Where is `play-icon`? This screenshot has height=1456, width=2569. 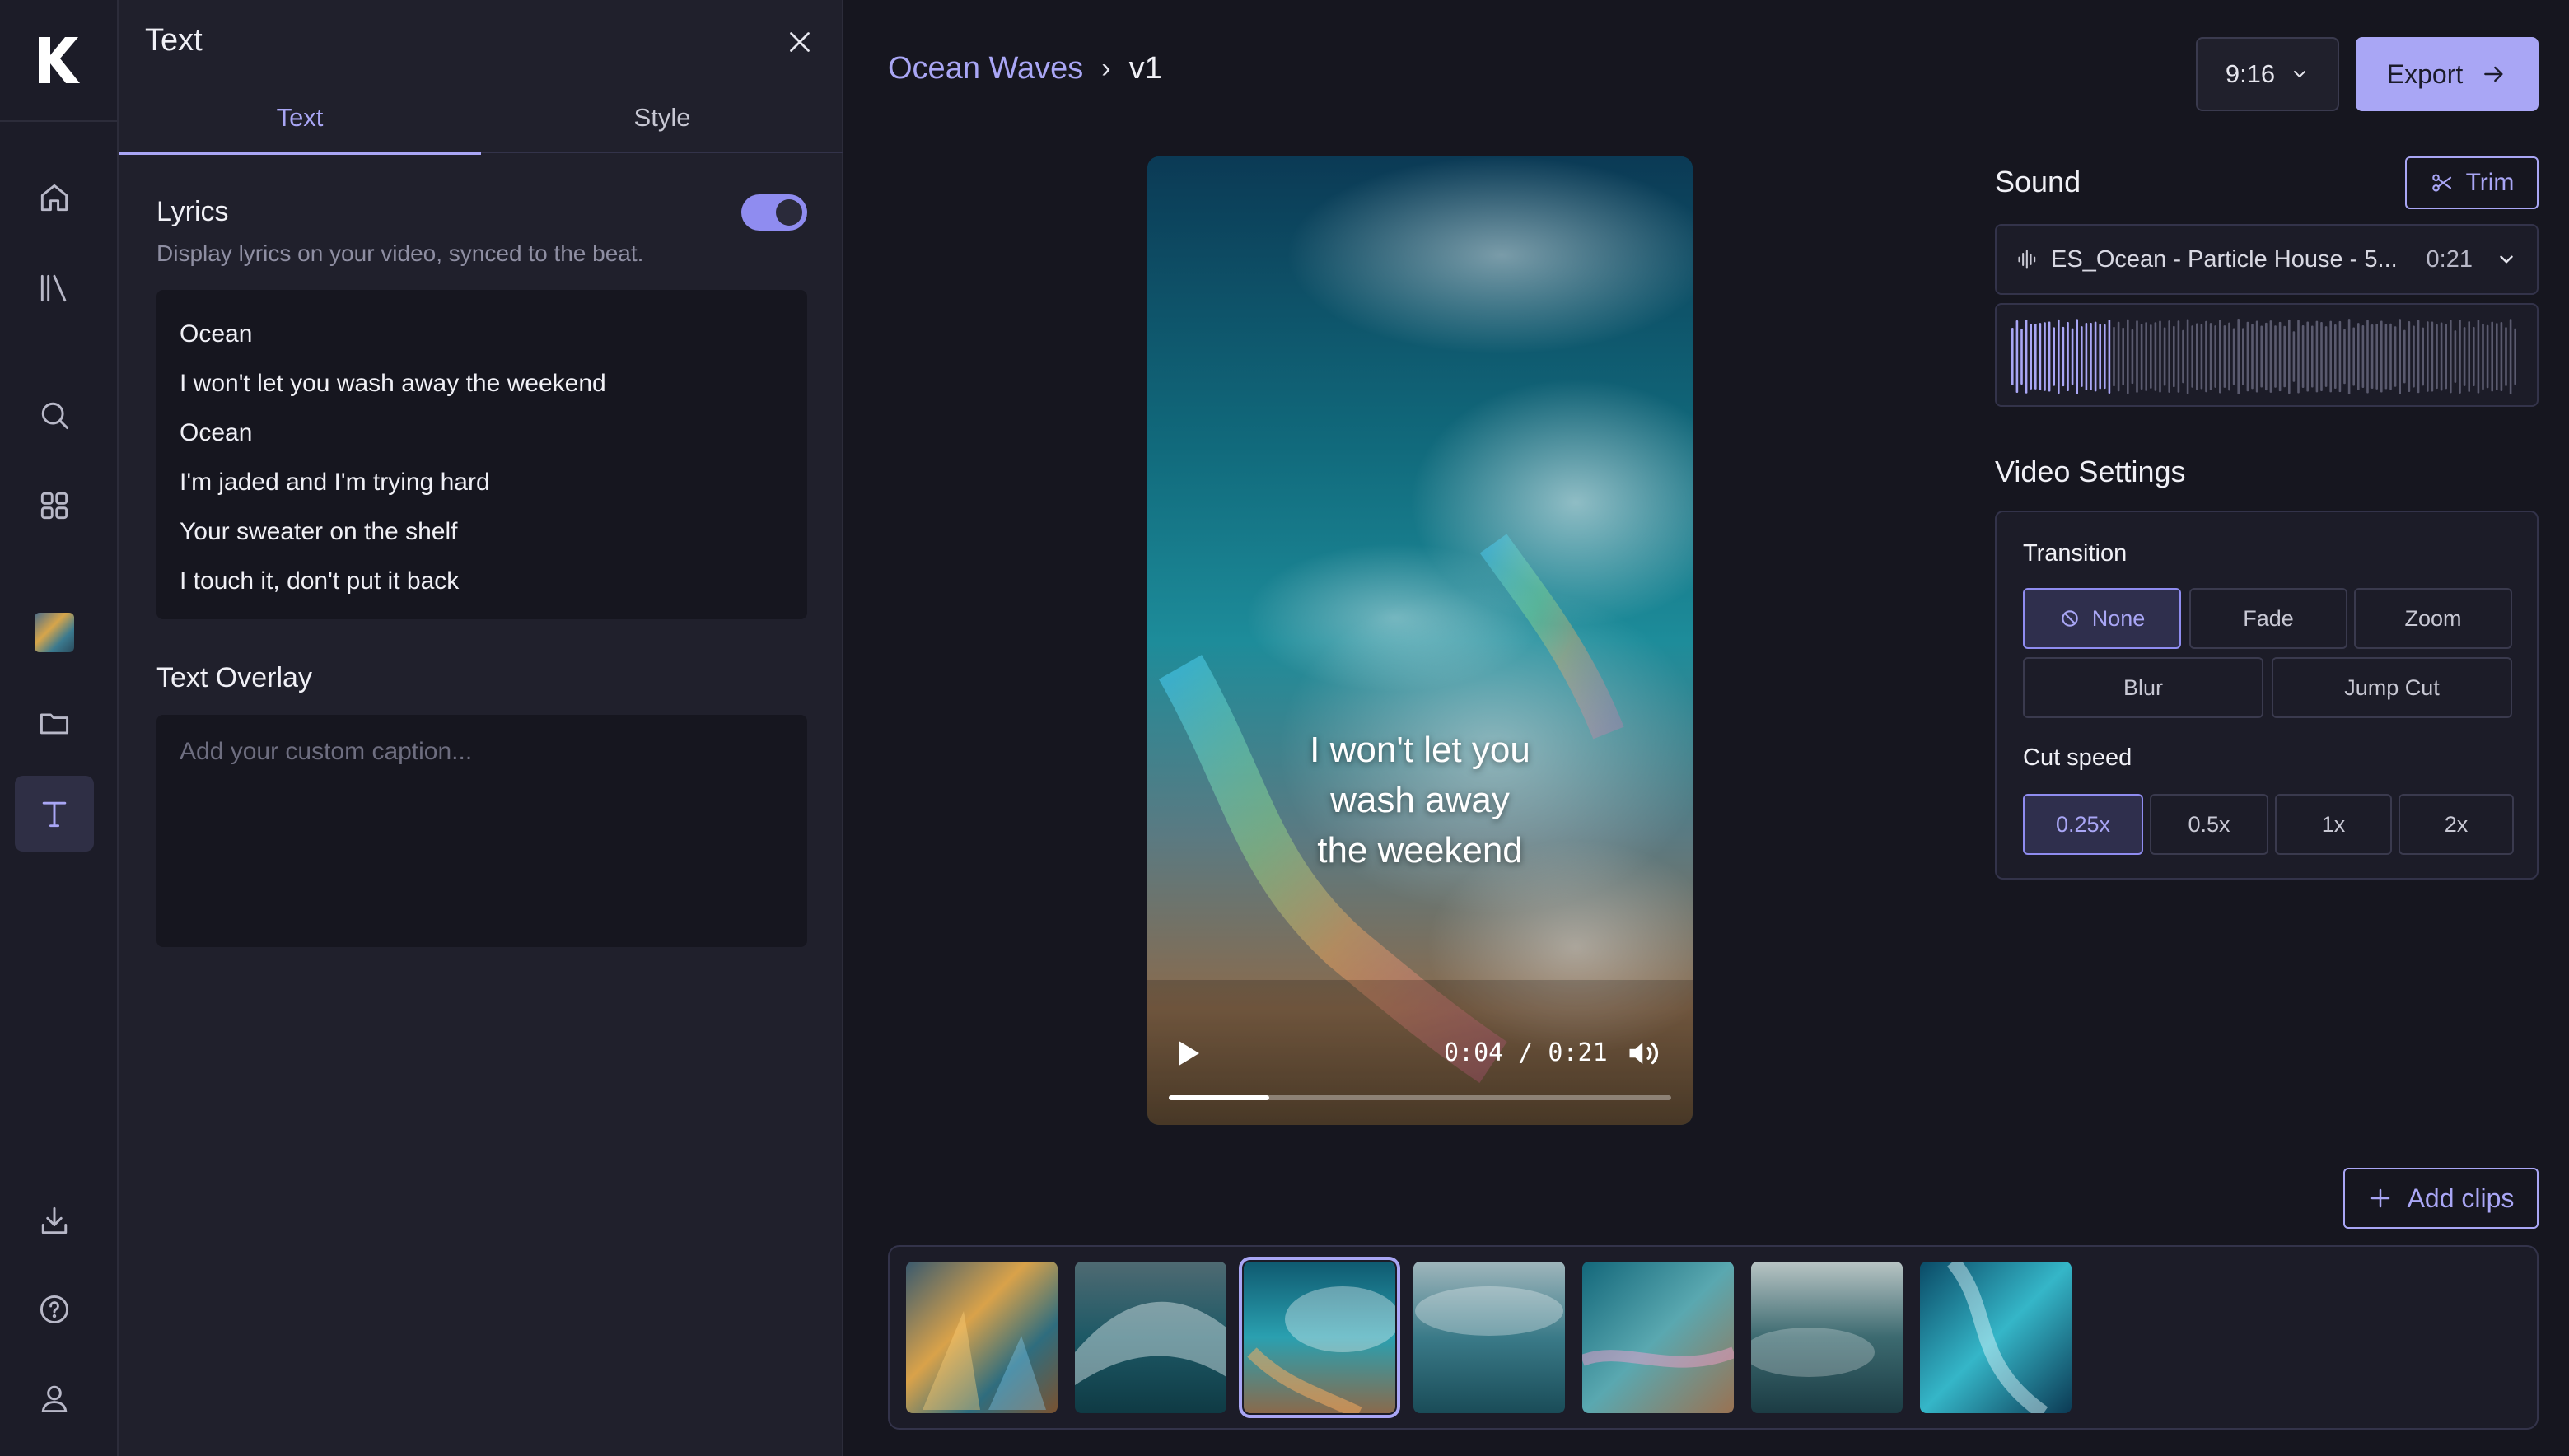
play-icon is located at coordinates (1187, 1053).